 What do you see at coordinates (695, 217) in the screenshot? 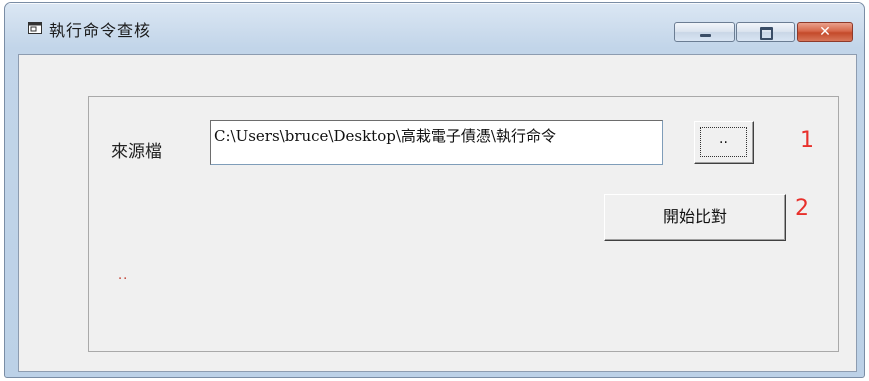
I see `start-compare-button: 開始比對` at bounding box center [695, 217].